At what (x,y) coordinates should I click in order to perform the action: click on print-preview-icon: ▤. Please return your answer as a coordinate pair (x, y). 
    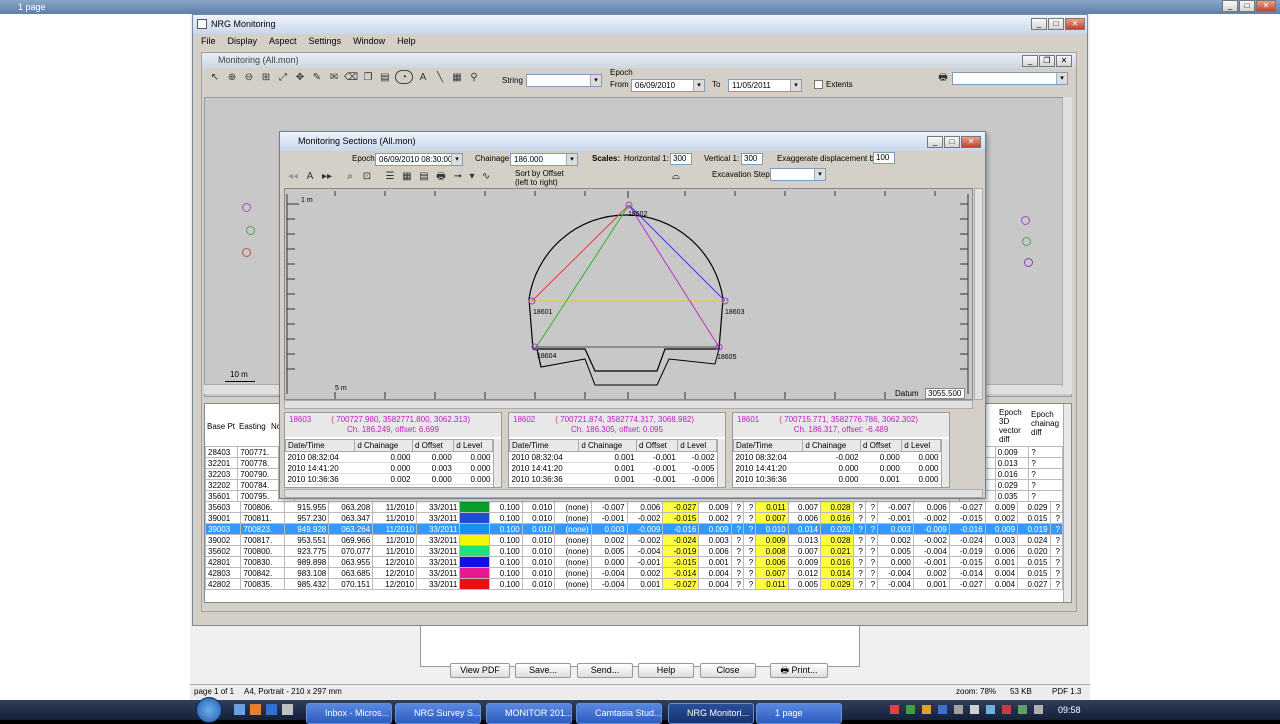
    Looking at the image, I should click on (385, 78).